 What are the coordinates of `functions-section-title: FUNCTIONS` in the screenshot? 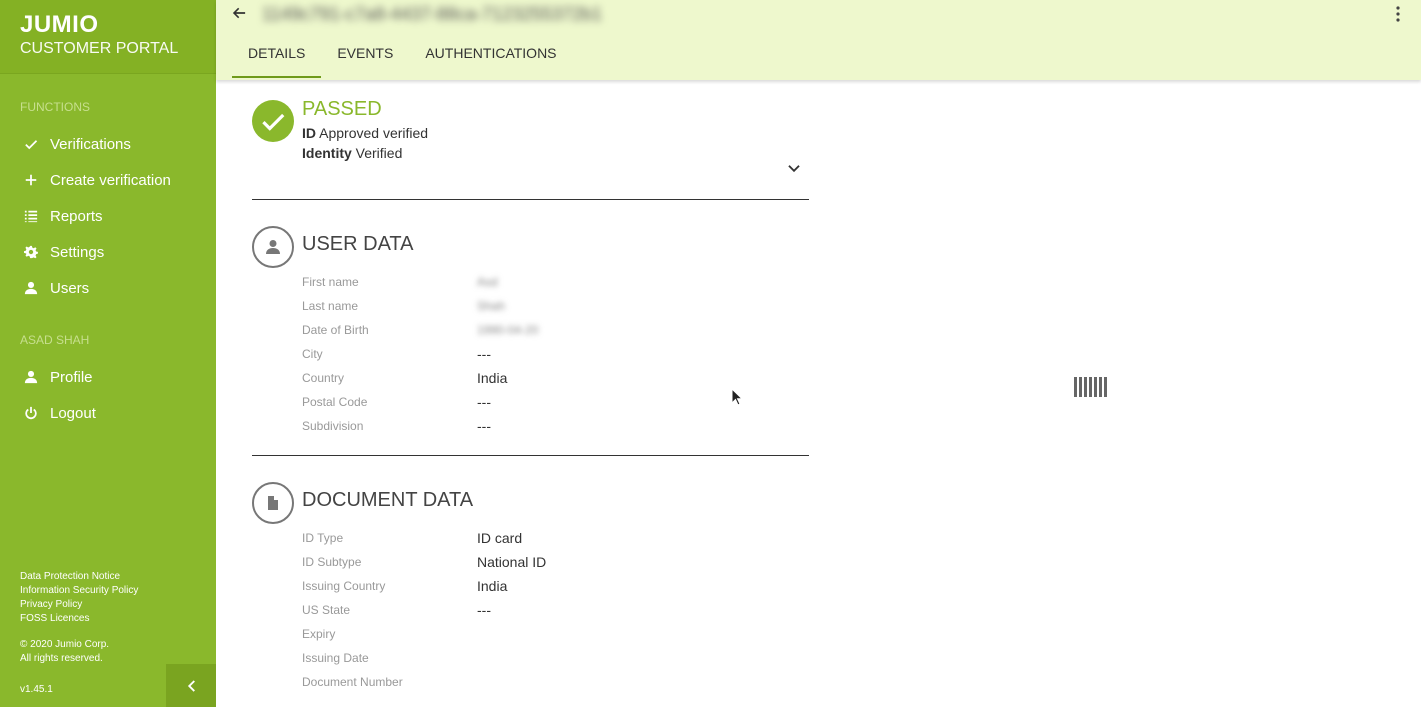 It's located at (55, 107).